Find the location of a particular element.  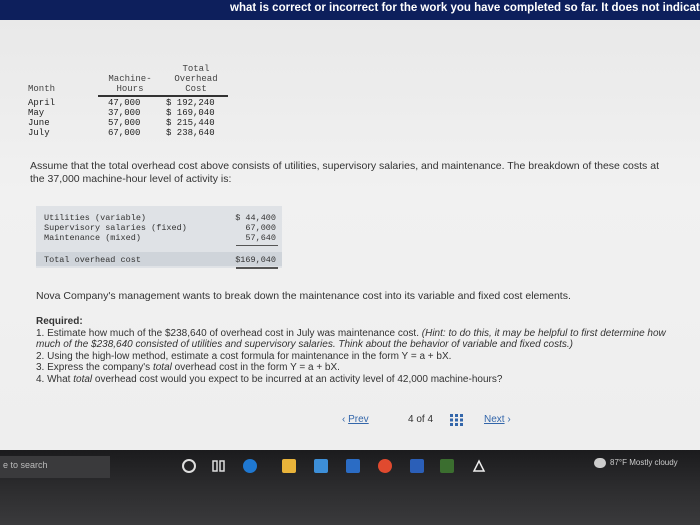

col-header-total-1: Total is located at coordinates (196, 69).